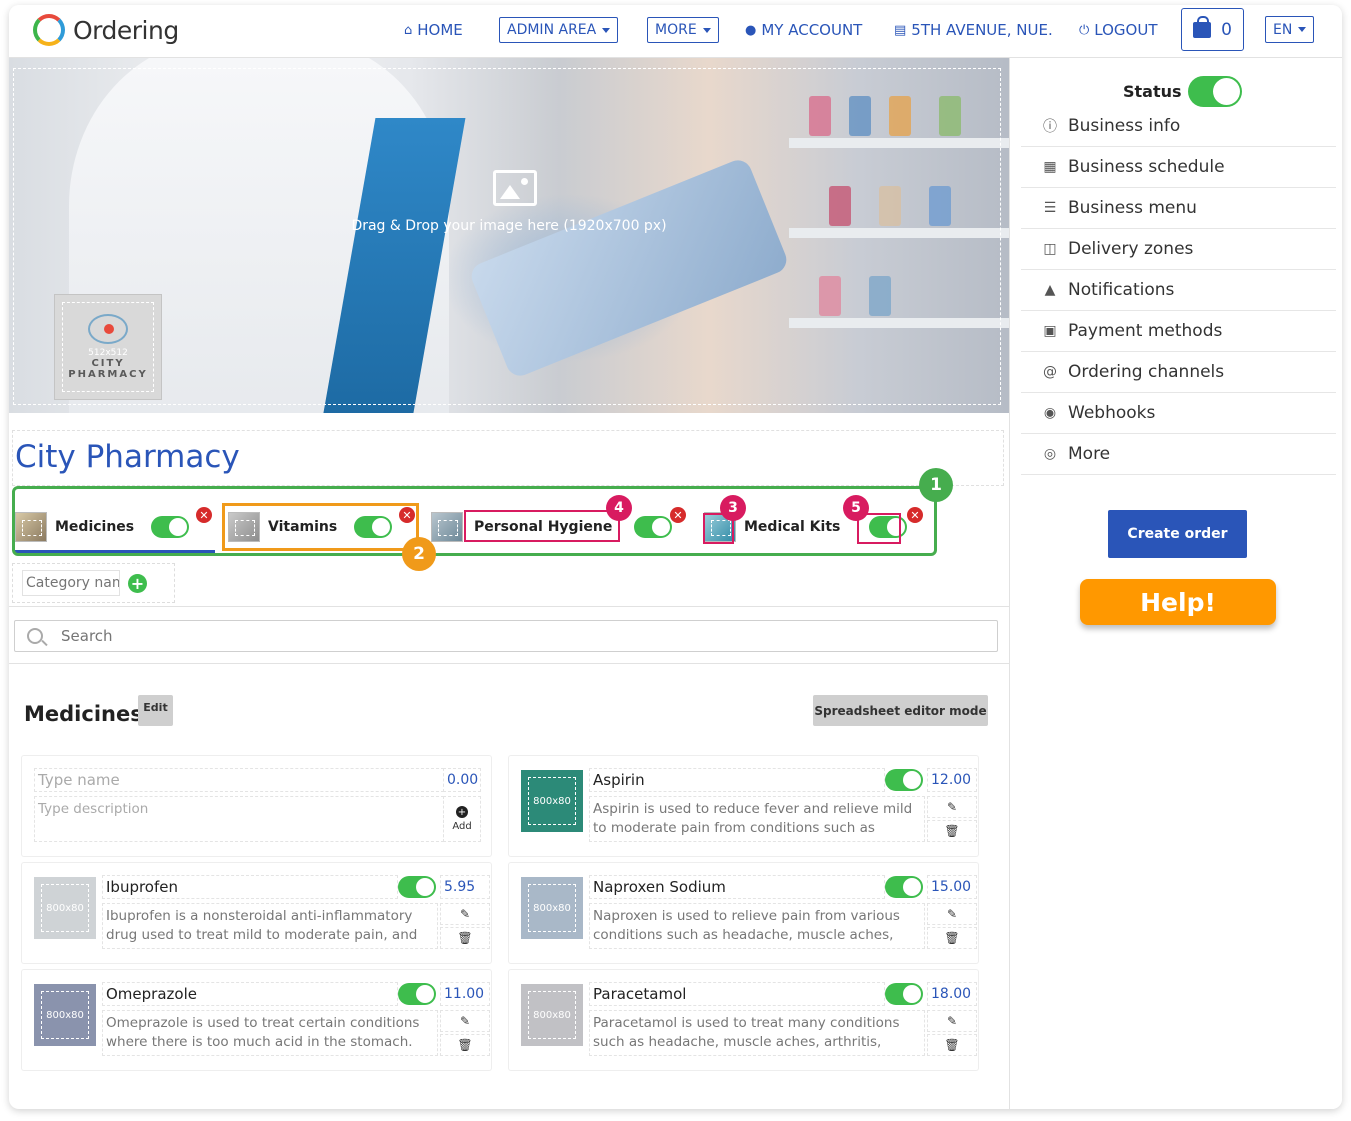 This screenshot has height=1121, width=1351. Describe the element at coordinates (462, 780) in the screenshot. I see `new-product-price: 0.00` at that location.